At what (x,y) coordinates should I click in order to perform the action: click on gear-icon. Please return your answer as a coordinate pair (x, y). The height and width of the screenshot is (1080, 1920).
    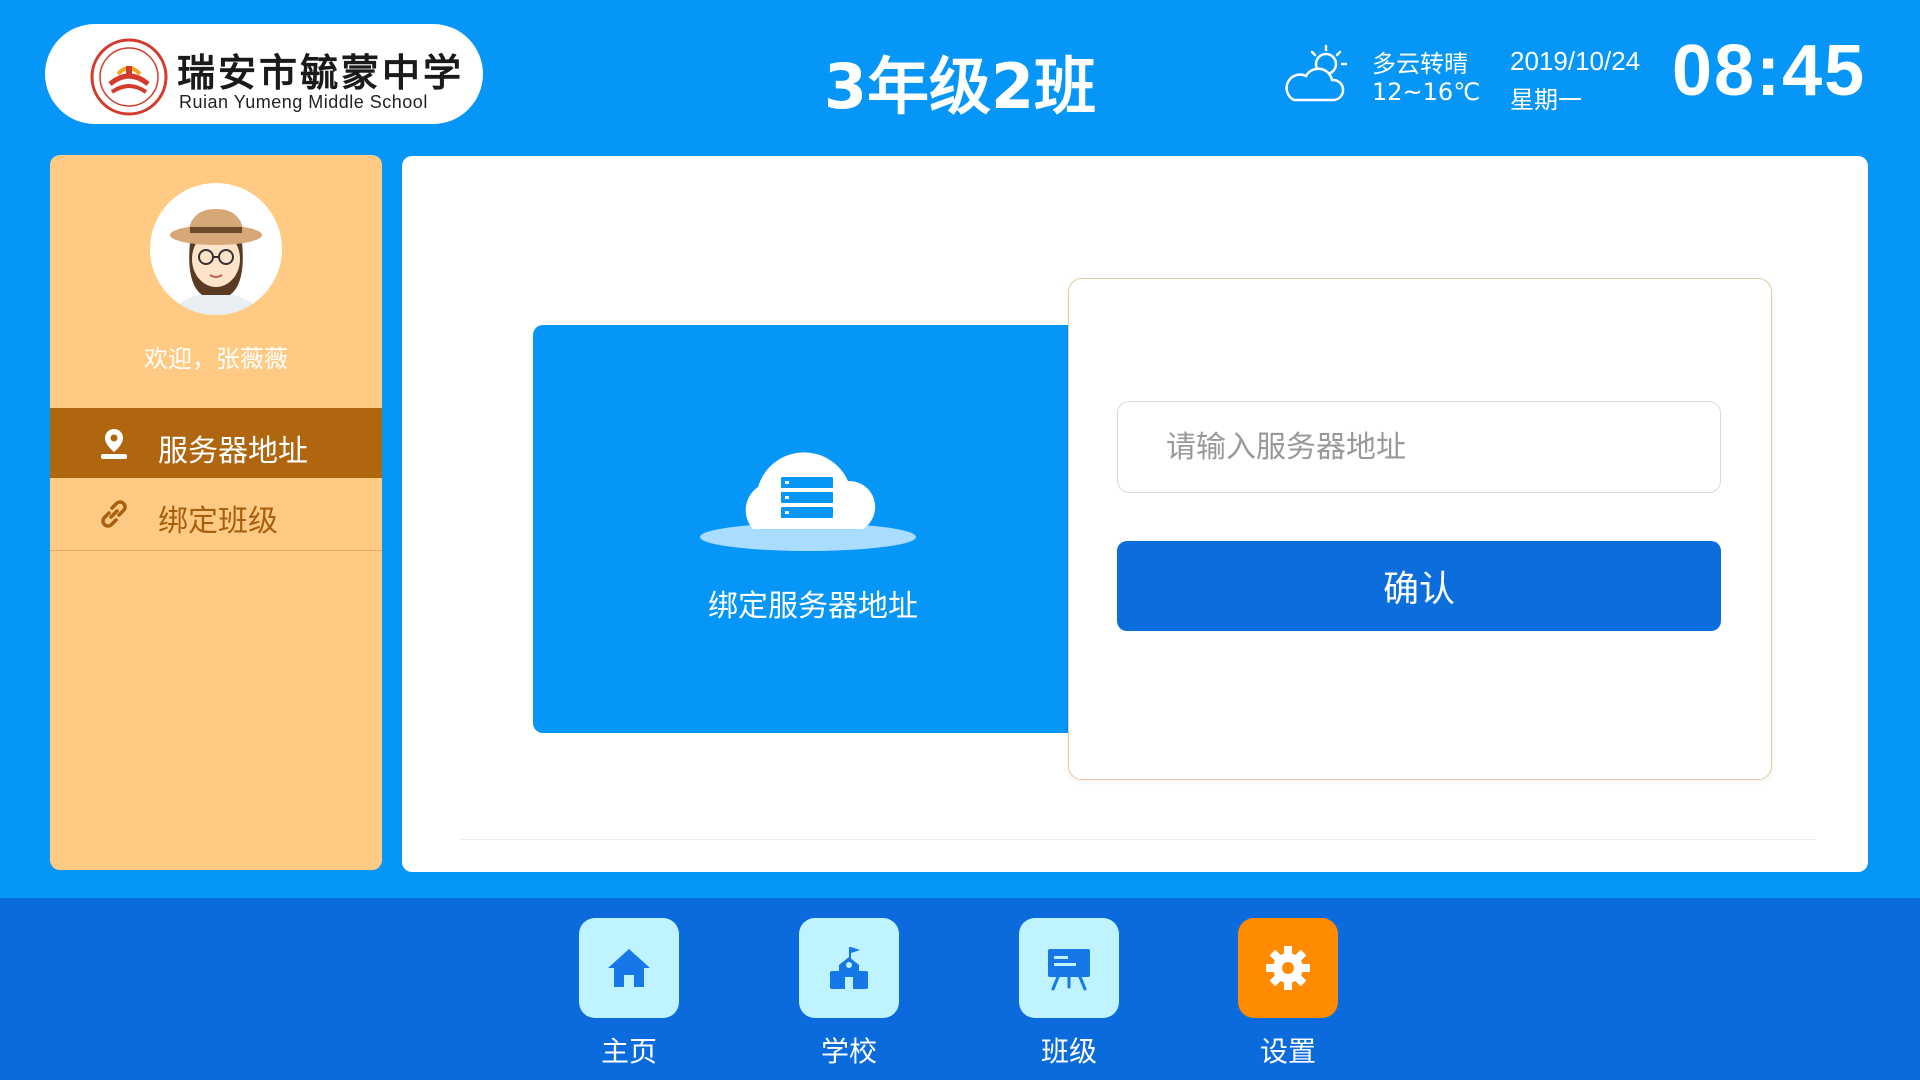
    Looking at the image, I should click on (1288, 968).